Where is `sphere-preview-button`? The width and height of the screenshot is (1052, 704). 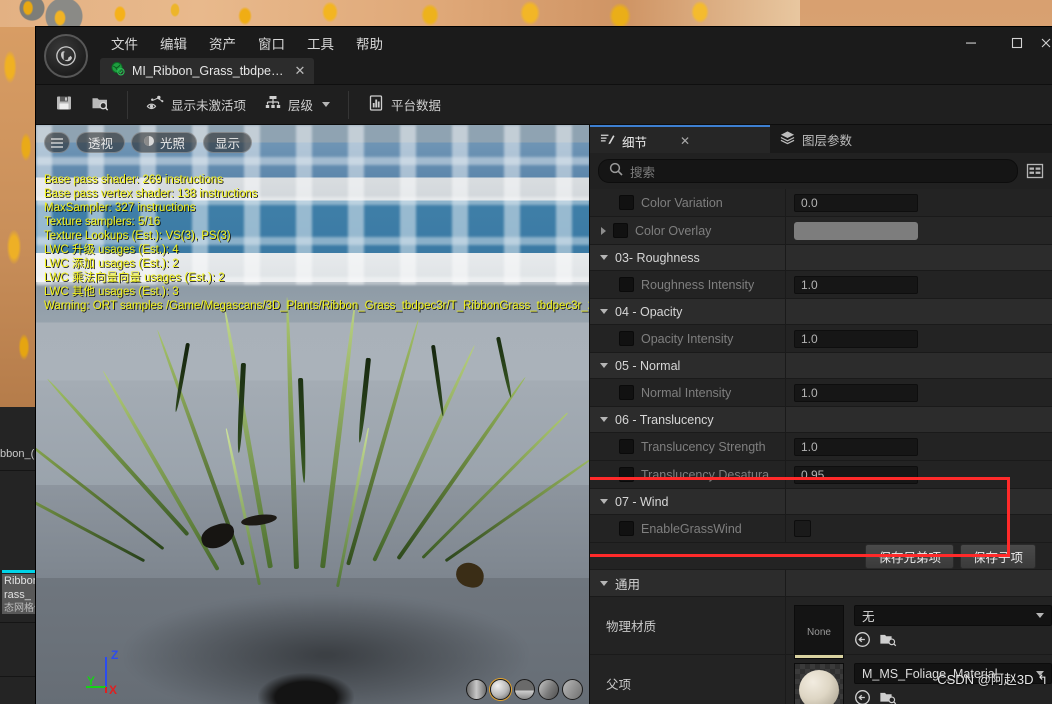 sphere-preview-button is located at coordinates (500, 689).